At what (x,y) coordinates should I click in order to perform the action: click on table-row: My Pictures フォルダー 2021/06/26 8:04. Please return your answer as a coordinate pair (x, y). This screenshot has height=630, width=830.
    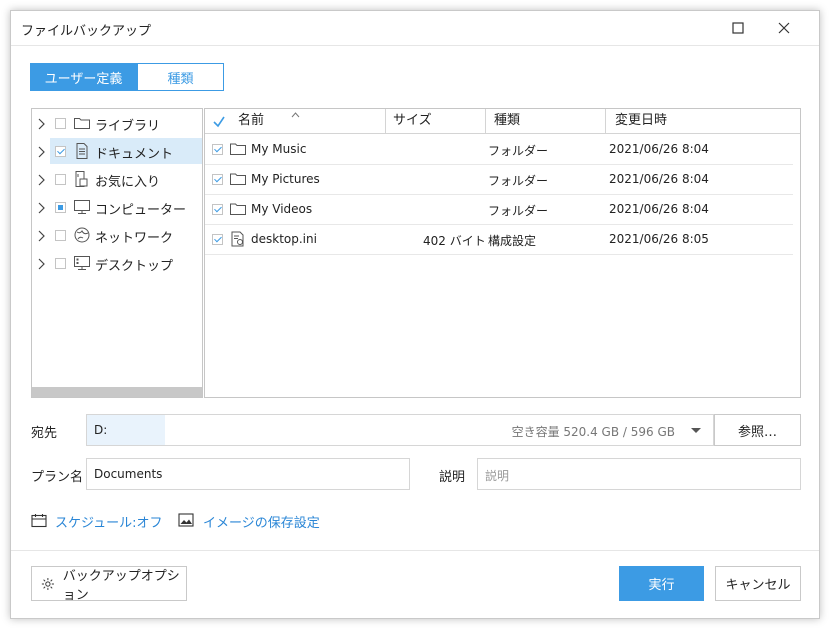
    Looking at the image, I should click on (499, 179).